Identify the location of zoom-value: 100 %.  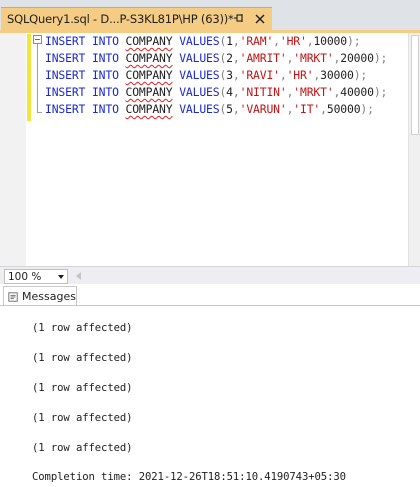
(25, 276).